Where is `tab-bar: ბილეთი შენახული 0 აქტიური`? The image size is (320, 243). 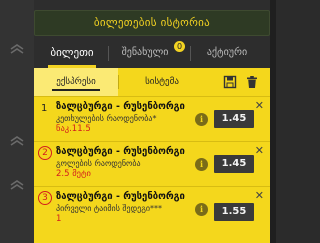 tab-bar: ბილეთი შენახული 0 აქტიური is located at coordinates (152, 53).